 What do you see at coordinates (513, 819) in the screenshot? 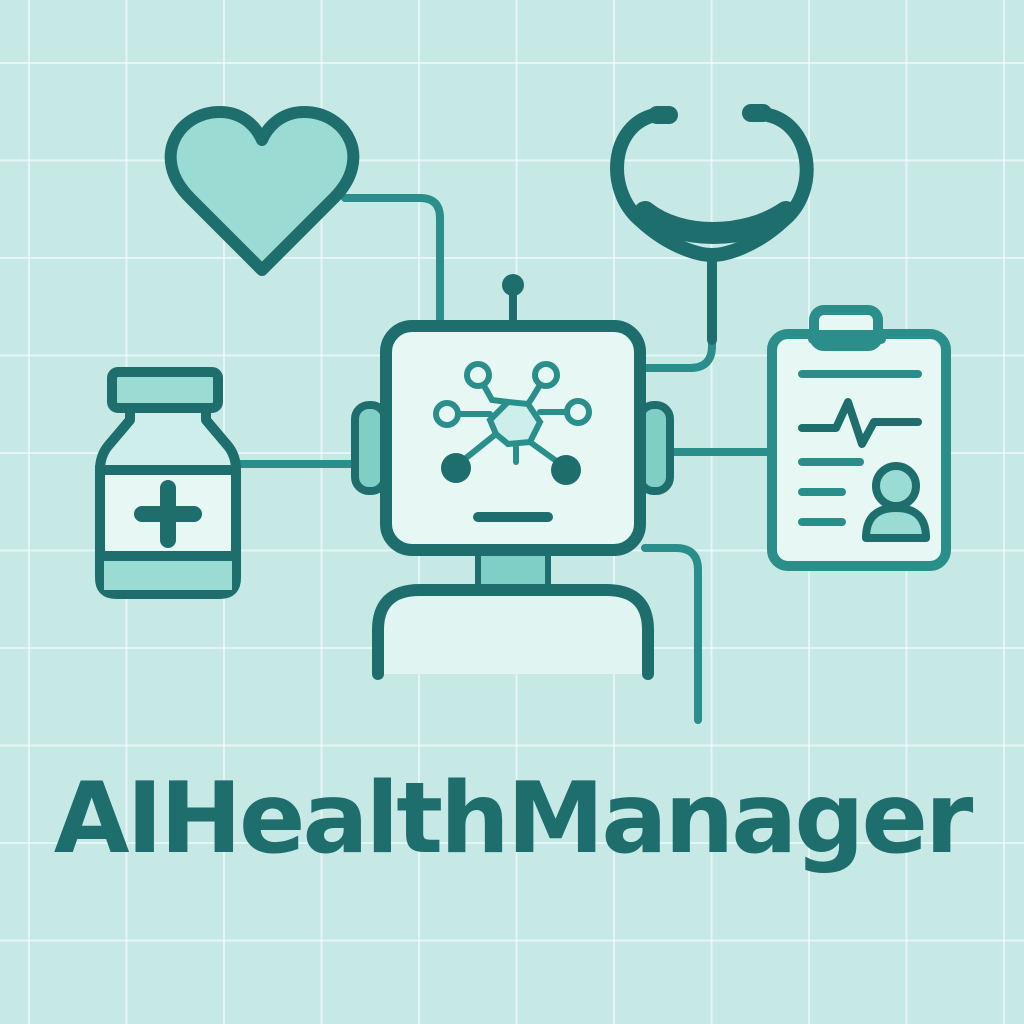
I see `app-title: AIHealthManager` at bounding box center [513, 819].